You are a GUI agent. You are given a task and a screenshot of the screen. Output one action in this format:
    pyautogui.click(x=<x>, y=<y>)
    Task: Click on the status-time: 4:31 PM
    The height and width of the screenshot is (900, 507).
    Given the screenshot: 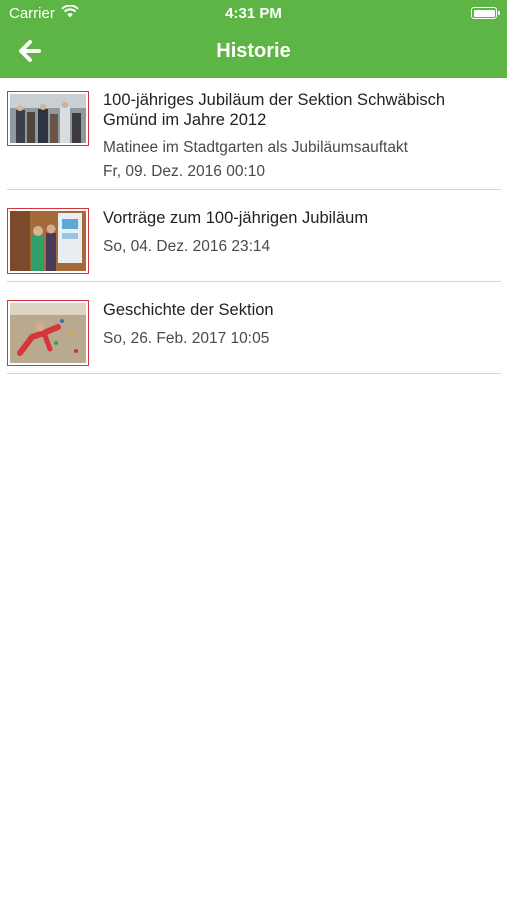 What is the action you would take?
    pyautogui.click(x=253, y=13)
    